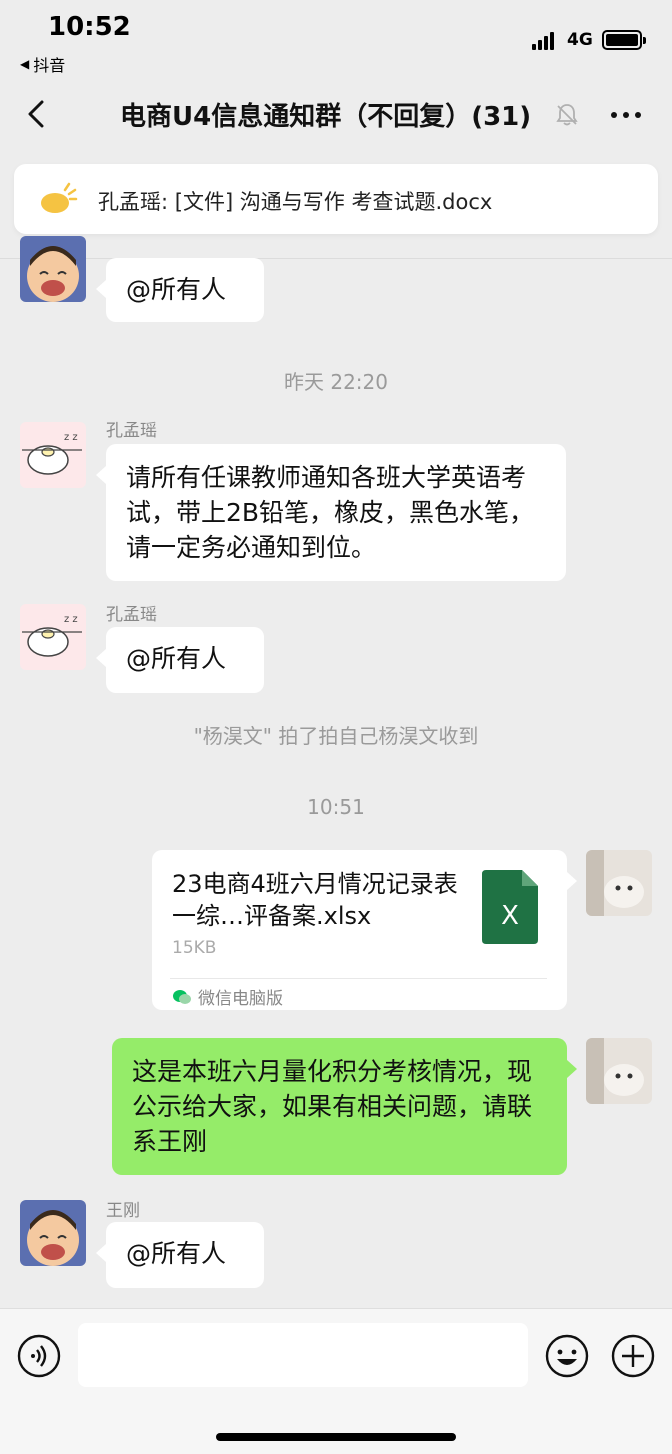 The image size is (672, 1454). I want to click on back-to-app: ◀ 抖音, so click(42, 64).